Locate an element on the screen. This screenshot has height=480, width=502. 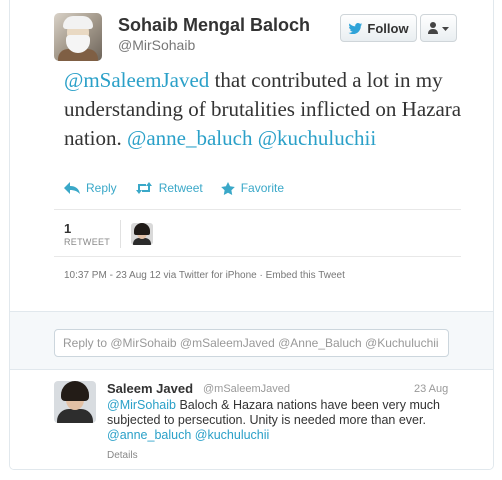
reply-button: Reply is located at coordinates (90, 188).